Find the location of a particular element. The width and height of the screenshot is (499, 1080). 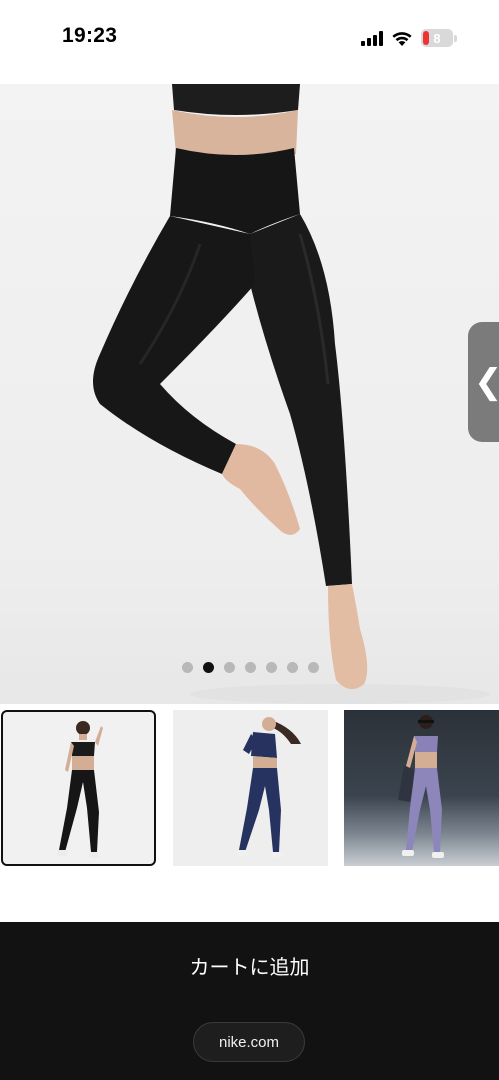

status-icons: 8 is located at coordinates (409, 38).